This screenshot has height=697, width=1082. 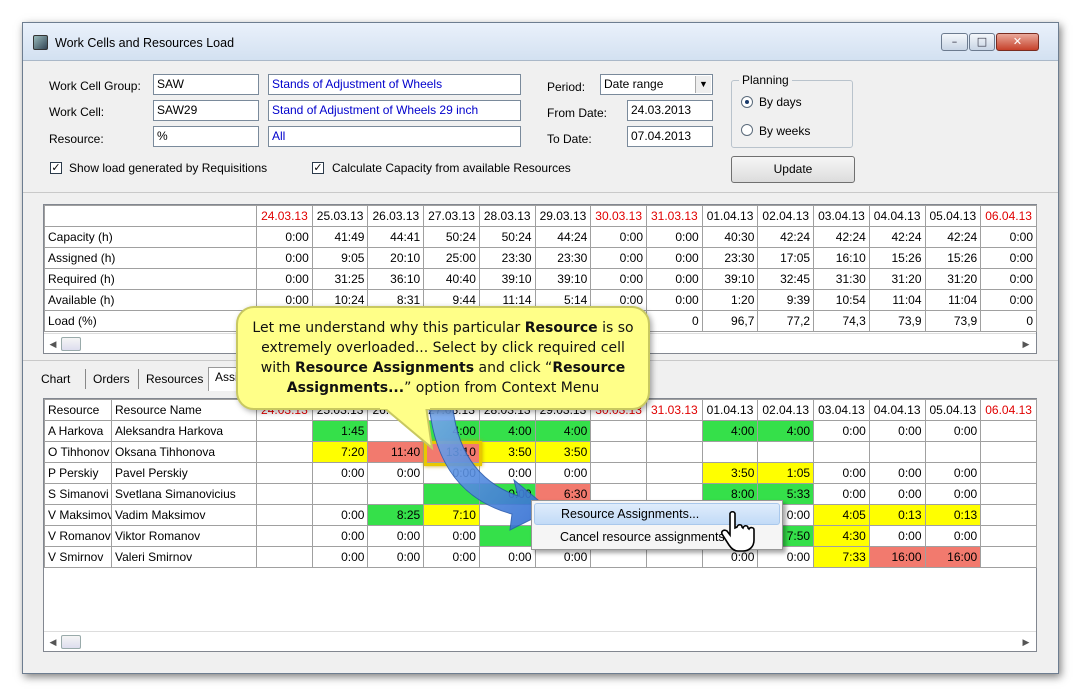 What do you see at coordinates (78, 494) in the screenshot?
I see `resource-code-cell: S Simanovi` at bounding box center [78, 494].